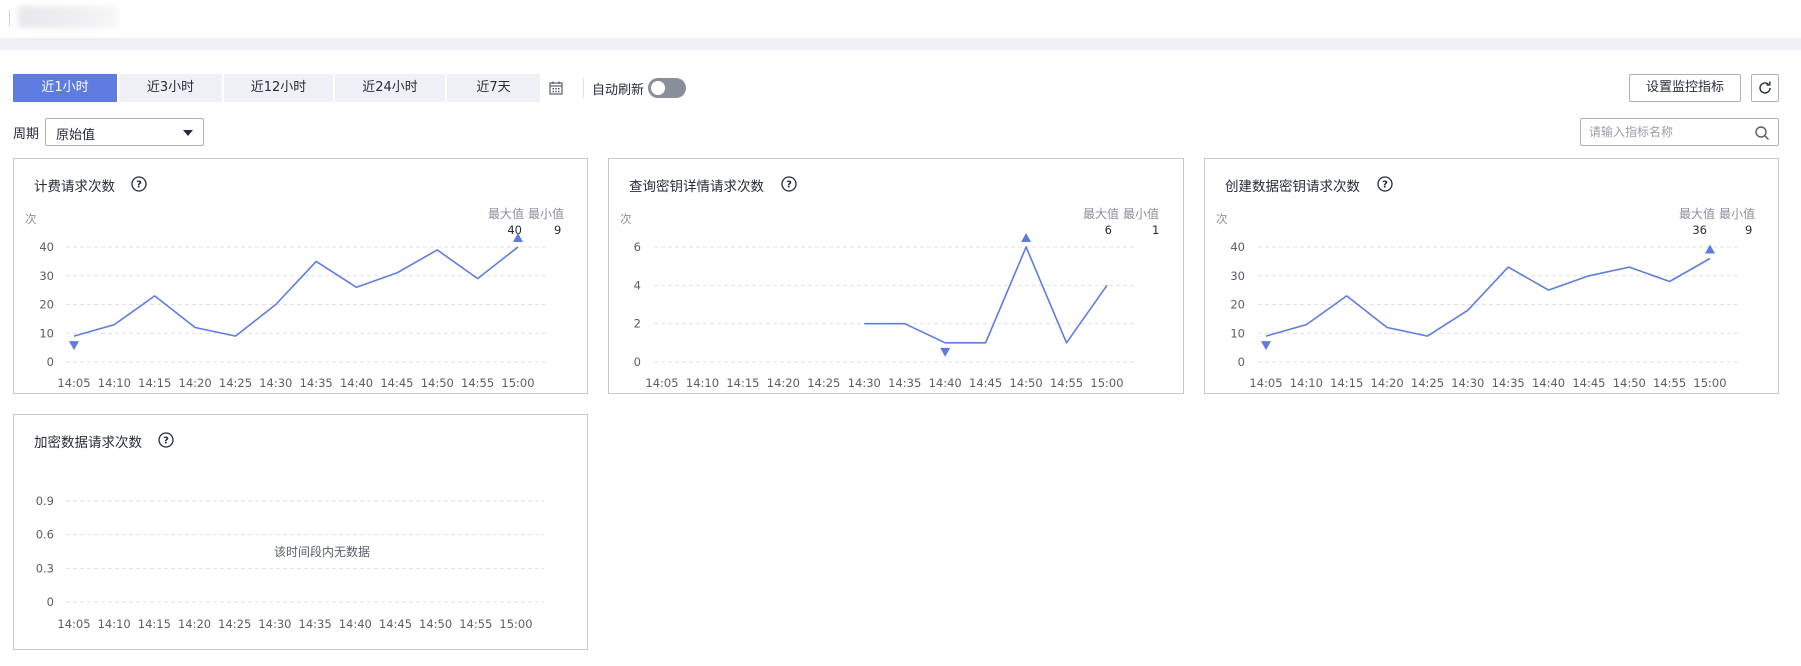 The image size is (1801, 666). I want to click on search-icon, so click(1762, 133).